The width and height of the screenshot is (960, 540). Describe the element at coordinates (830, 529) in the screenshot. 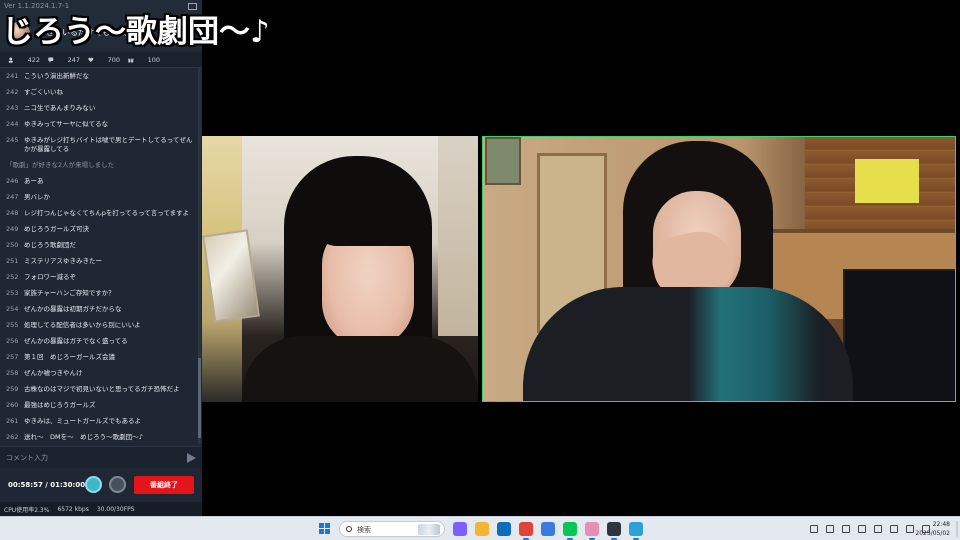

I see `ime-icon` at that location.